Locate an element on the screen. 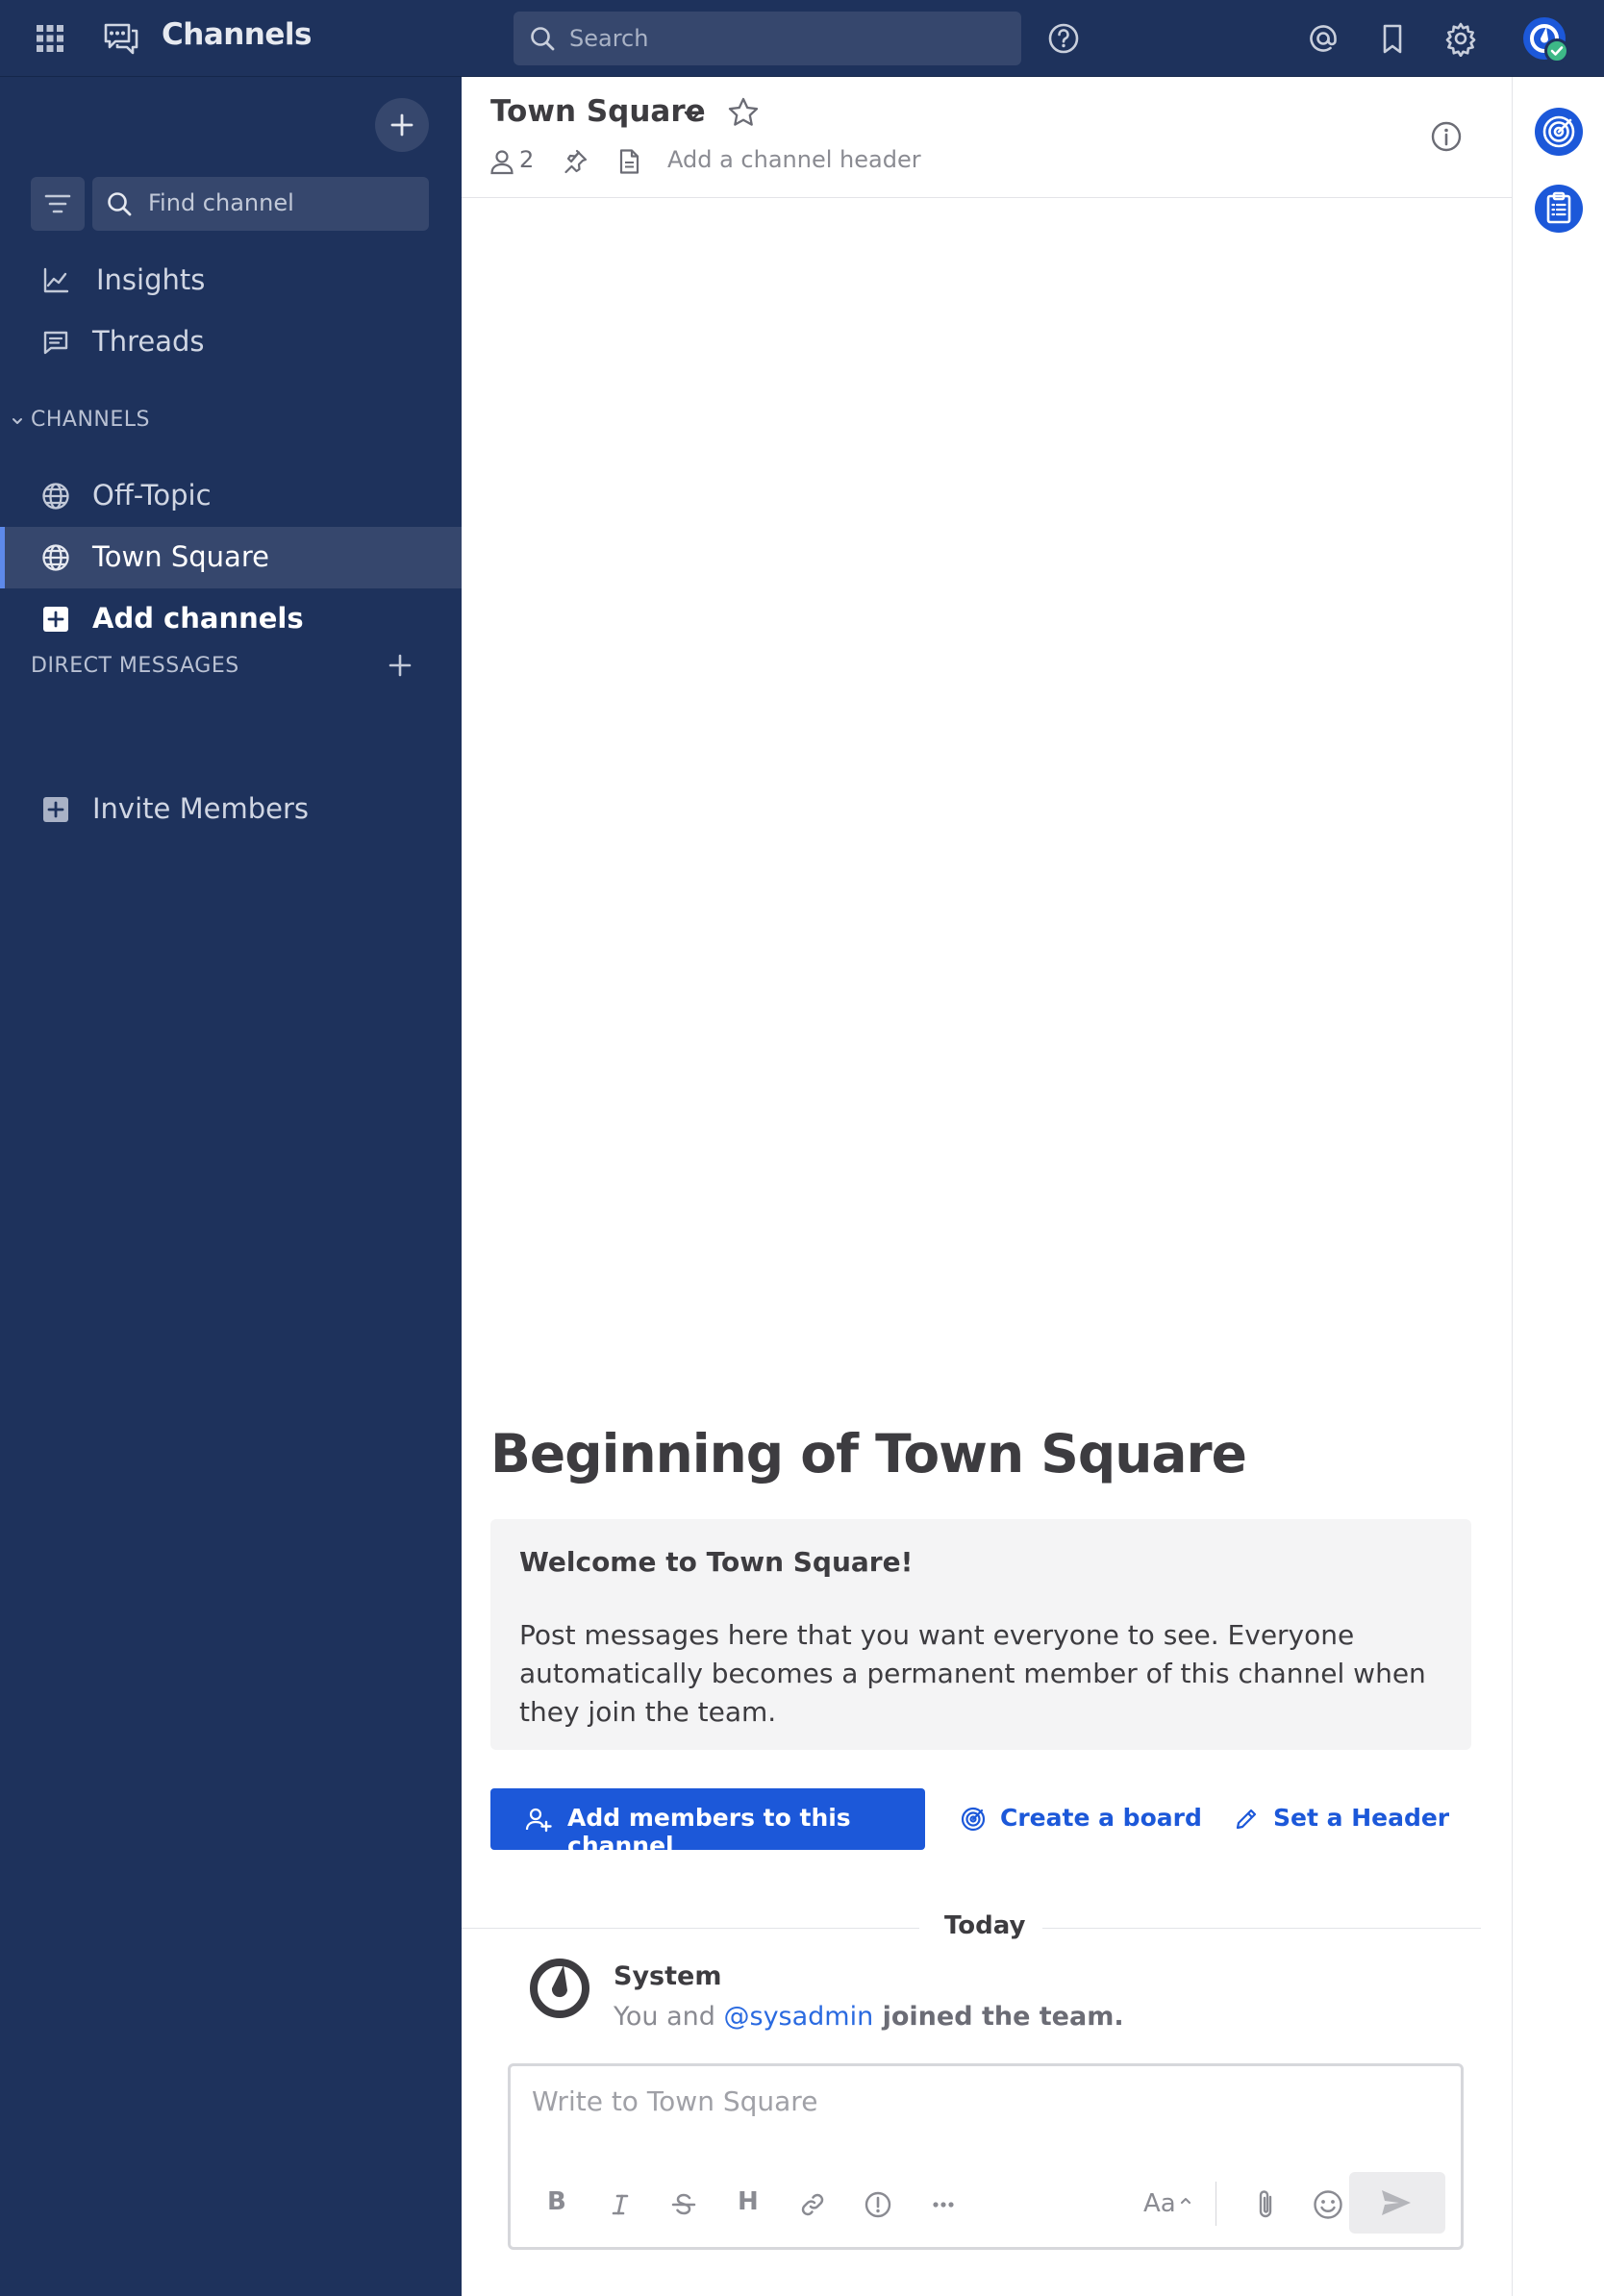 The width and height of the screenshot is (1604, 2296). invite-members-button: Invite Members is located at coordinates (231, 809).